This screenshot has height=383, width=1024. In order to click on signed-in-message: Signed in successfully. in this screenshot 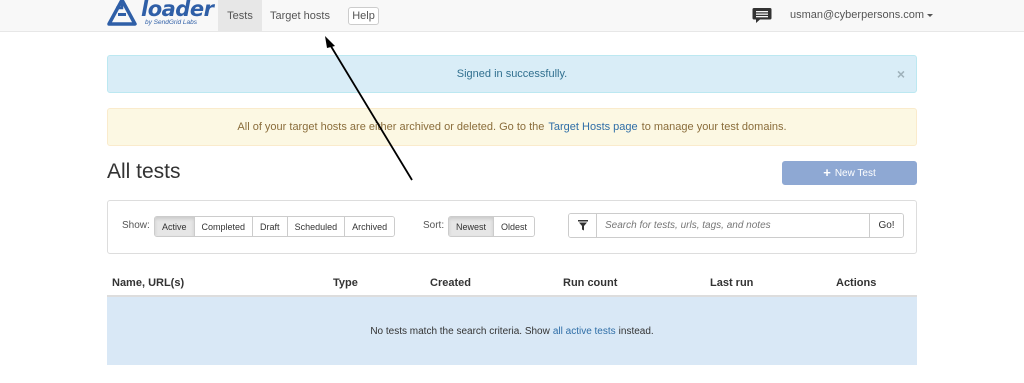, I will do `click(512, 74)`.